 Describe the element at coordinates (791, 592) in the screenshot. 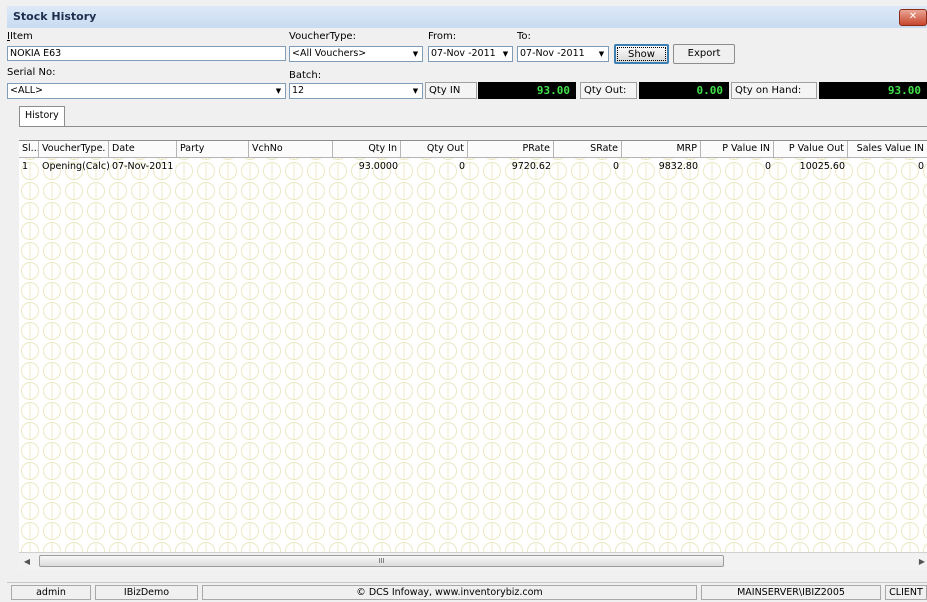

I see `status-server: MAINSERVER\IBIZ2005` at that location.